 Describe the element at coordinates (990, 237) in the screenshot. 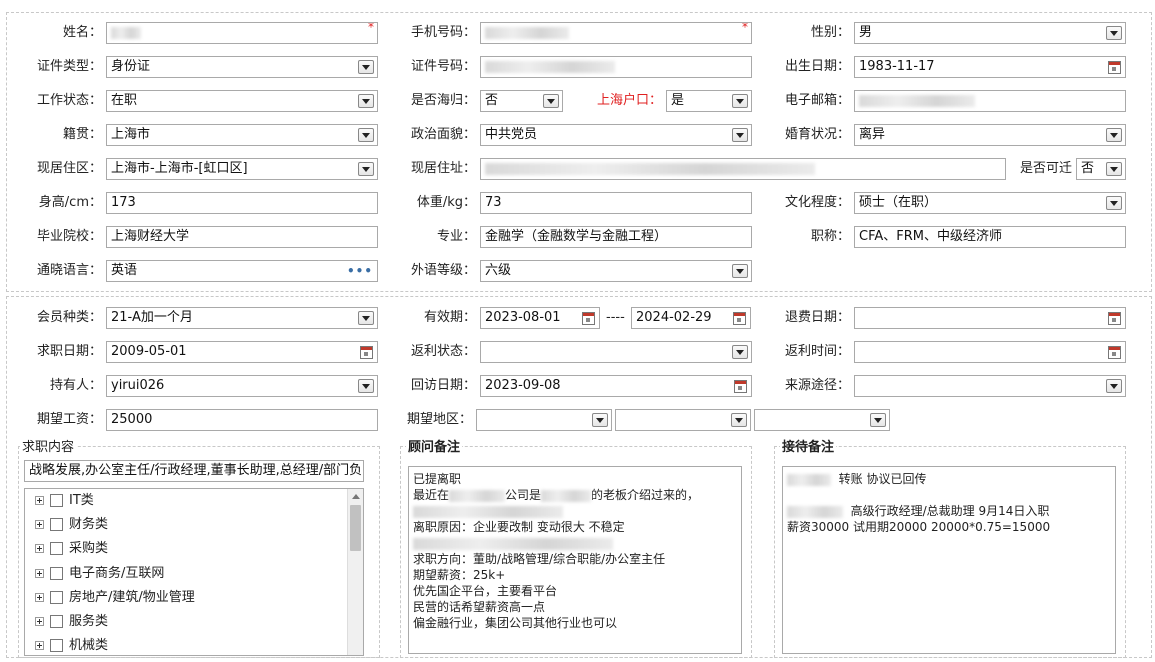

I see `job-title-field: CFA、FRM、中级经济师` at that location.